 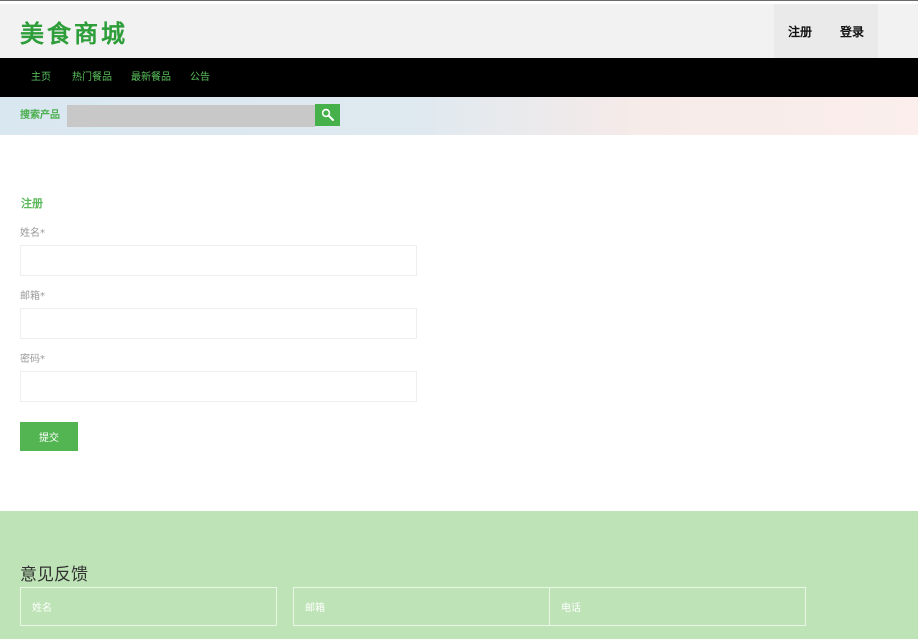 What do you see at coordinates (852, 31) in the screenshot?
I see `login-button: 登录` at bounding box center [852, 31].